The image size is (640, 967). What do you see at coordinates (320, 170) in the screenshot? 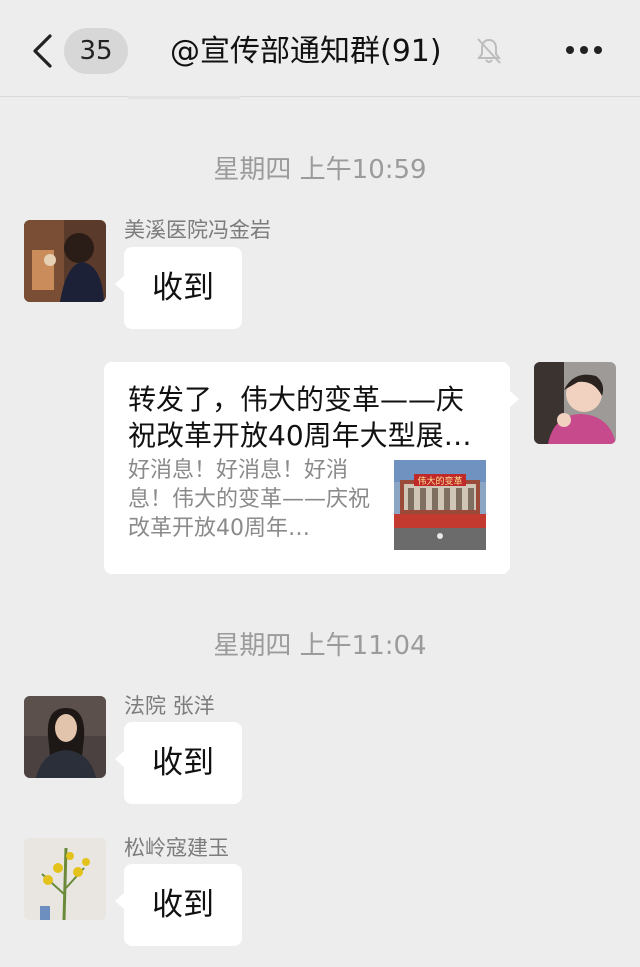
I see `timestamp: 星期四 上午10:59` at bounding box center [320, 170].